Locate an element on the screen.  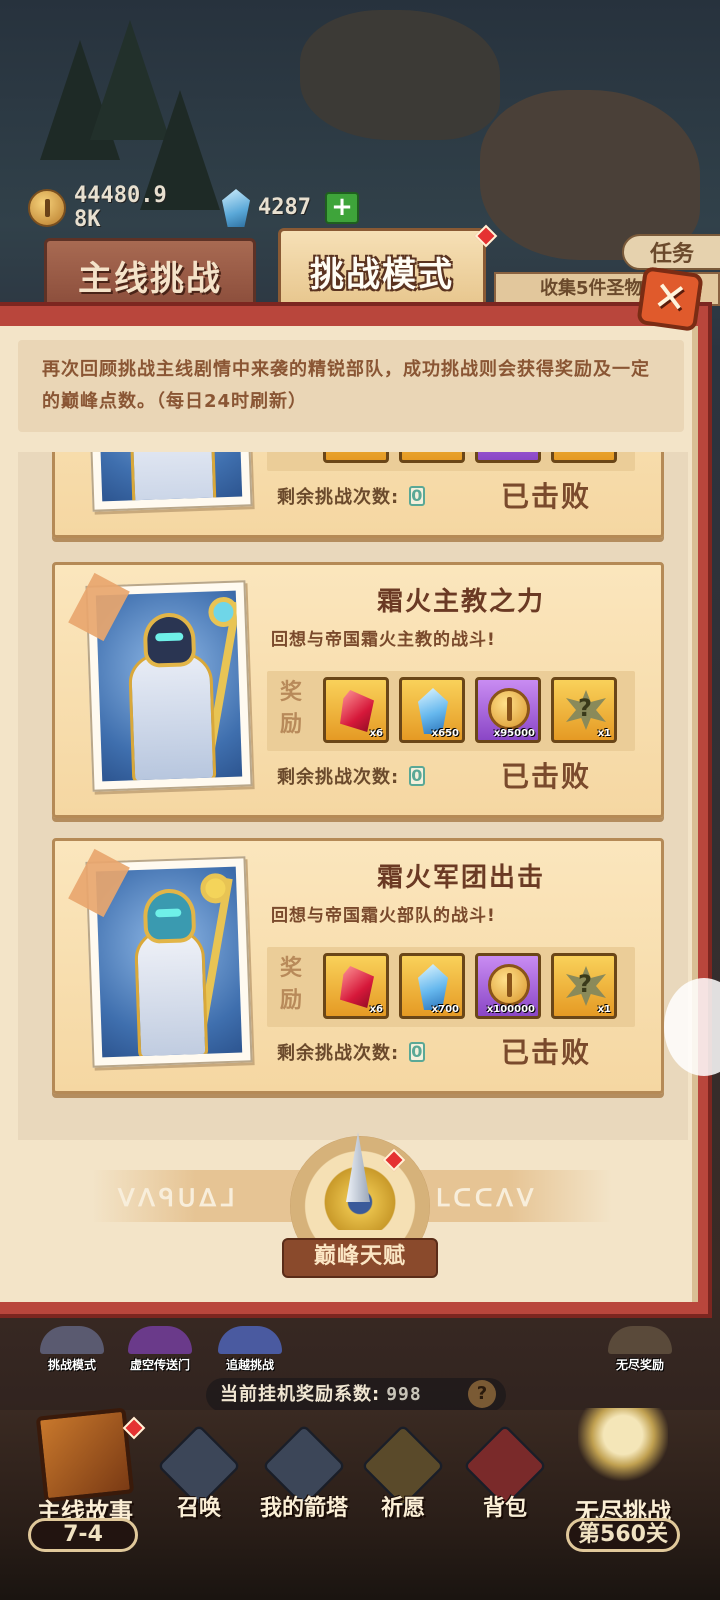
mini-pursuit-challenge: 追越挑战 is located at coordinates (250, 1349).